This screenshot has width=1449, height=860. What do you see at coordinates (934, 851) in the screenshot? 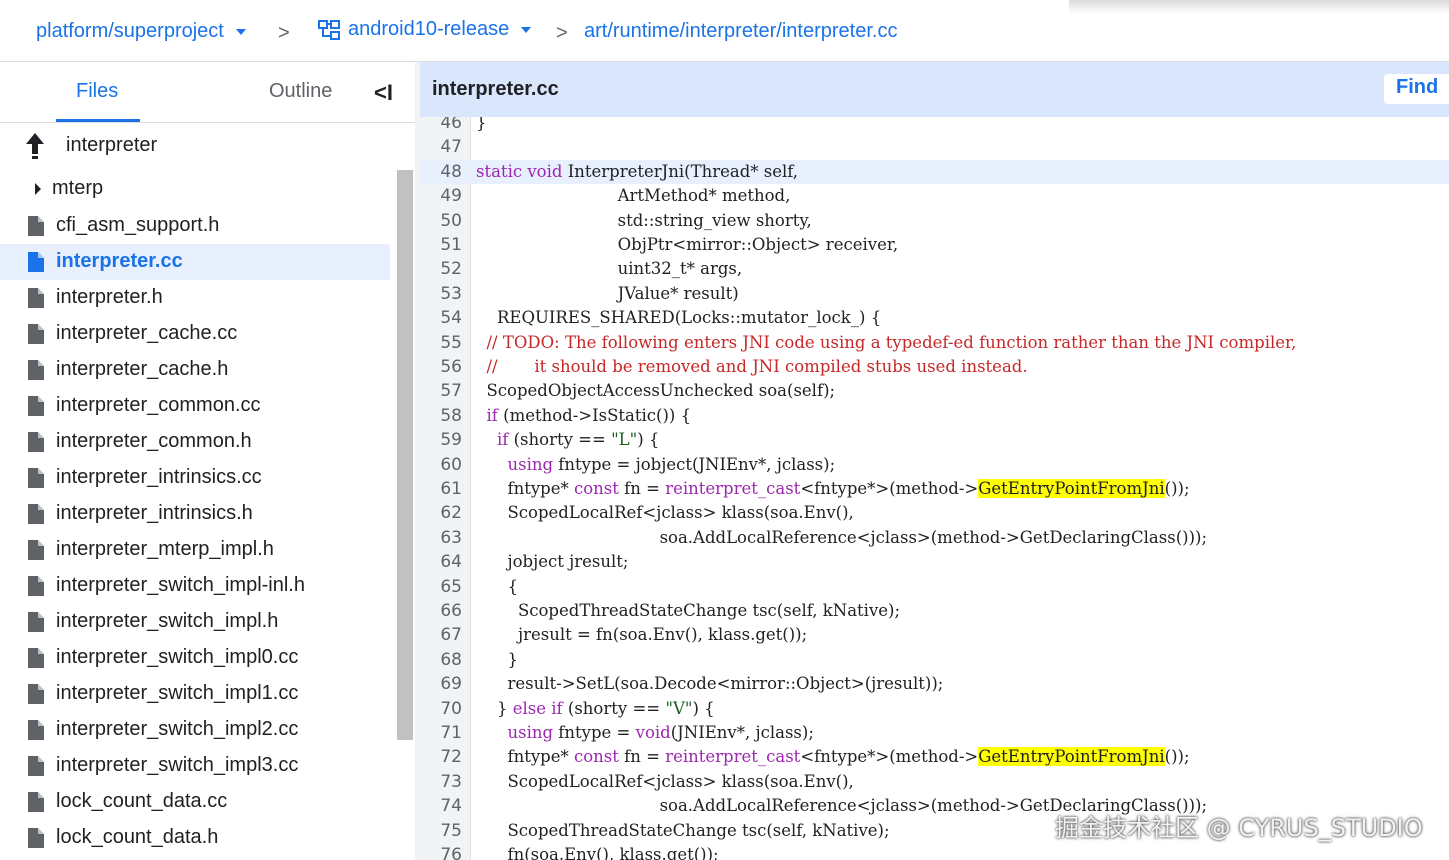
I see `code-line: 76 fn(soa.Env(), klass.get());` at bounding box center [934, 851].